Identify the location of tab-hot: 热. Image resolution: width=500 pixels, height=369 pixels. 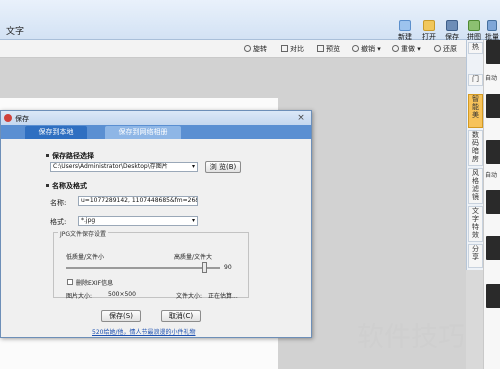
(475, 48).